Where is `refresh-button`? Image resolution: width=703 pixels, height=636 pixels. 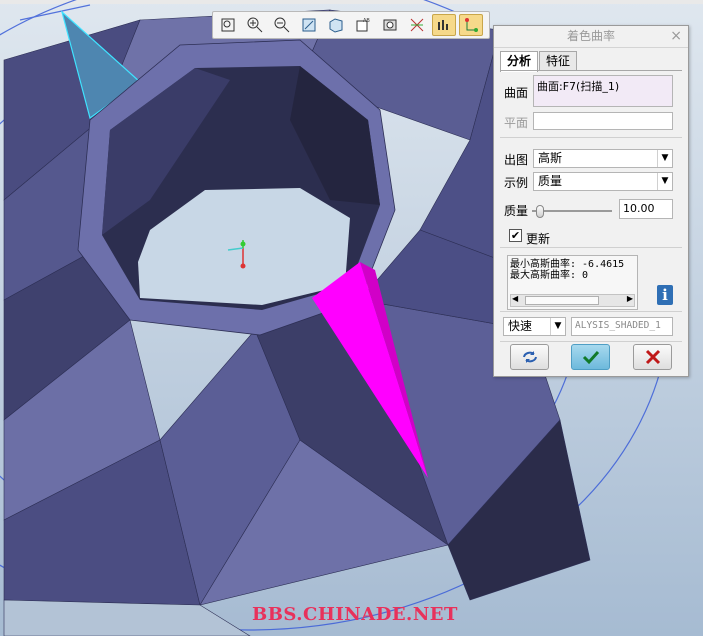
refresh-button is located at coordinates (529, 357).